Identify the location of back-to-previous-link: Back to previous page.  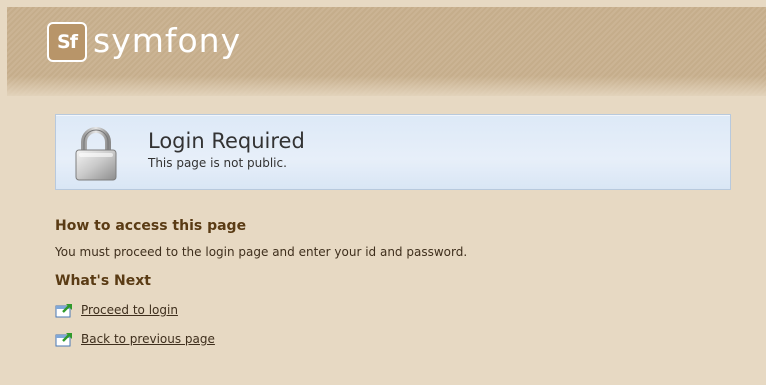
(135, 339).